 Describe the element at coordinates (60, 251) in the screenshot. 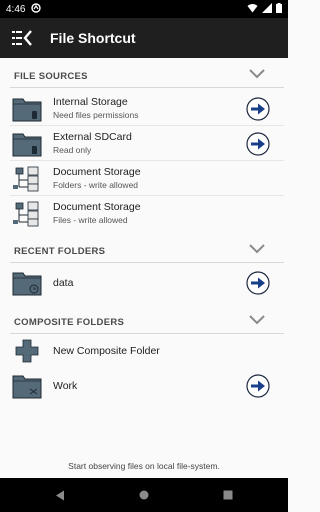

I see `section-title: RECENT FOLDERS` at that location.